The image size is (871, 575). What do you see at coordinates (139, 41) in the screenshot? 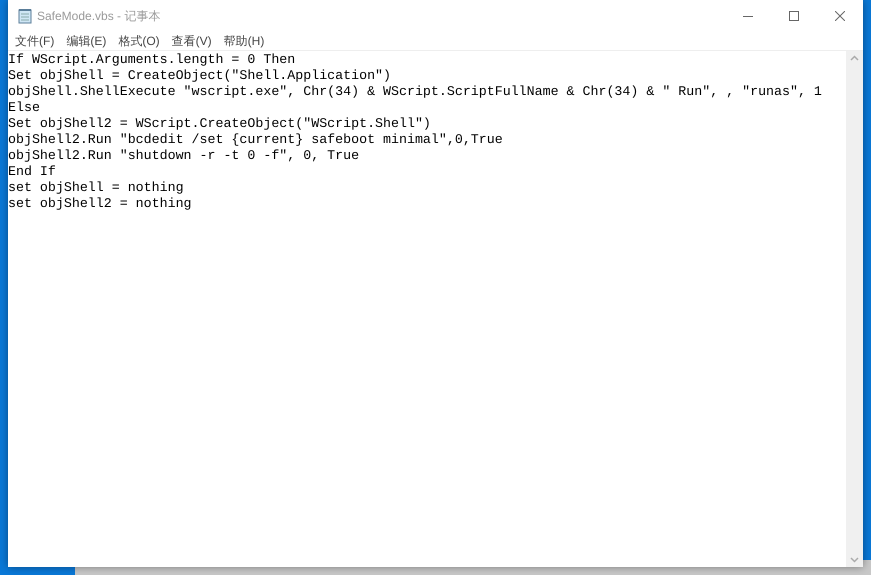
I see `menu-item: 格式(O)` at bounding box center [139, 41].